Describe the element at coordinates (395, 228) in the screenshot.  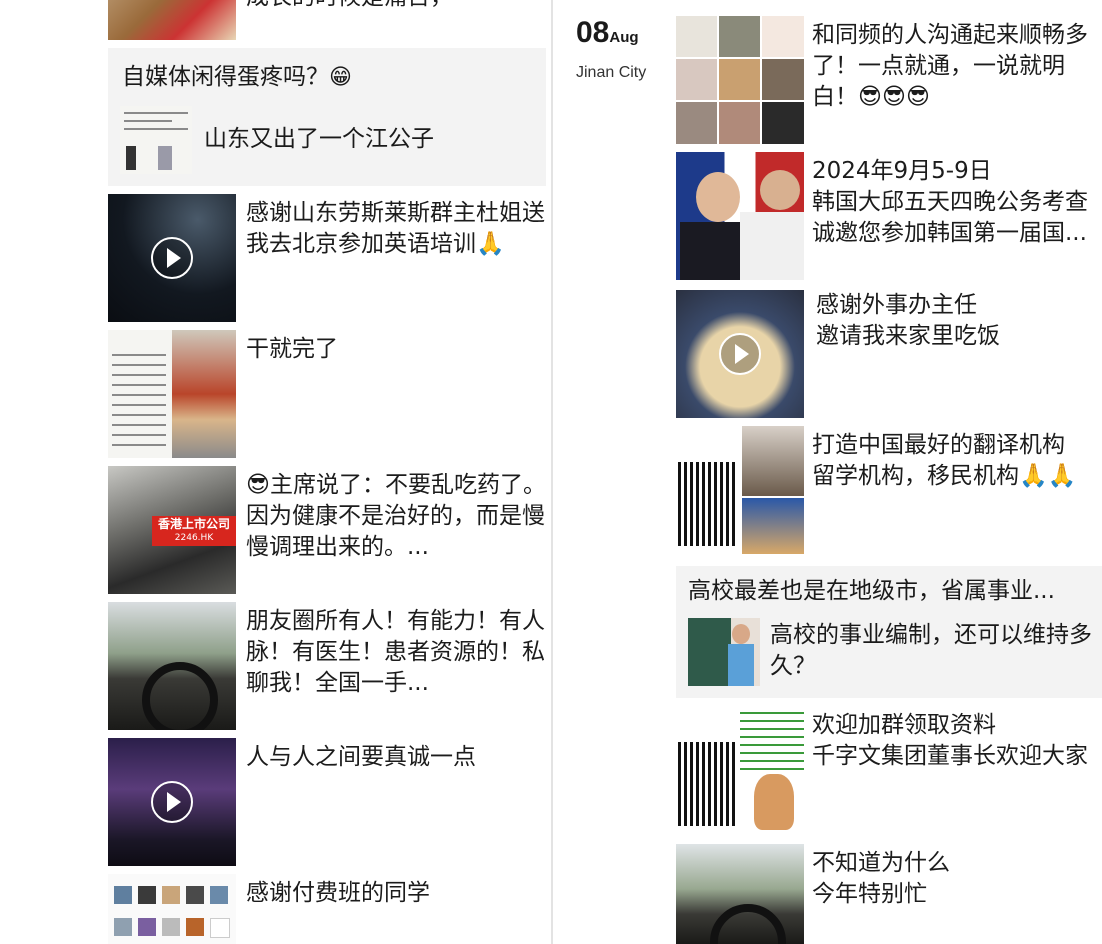
I see `post-text: 感谢山东劳斯莱斯群主杜姐送我去北京参加英语培训🙏` at that location.